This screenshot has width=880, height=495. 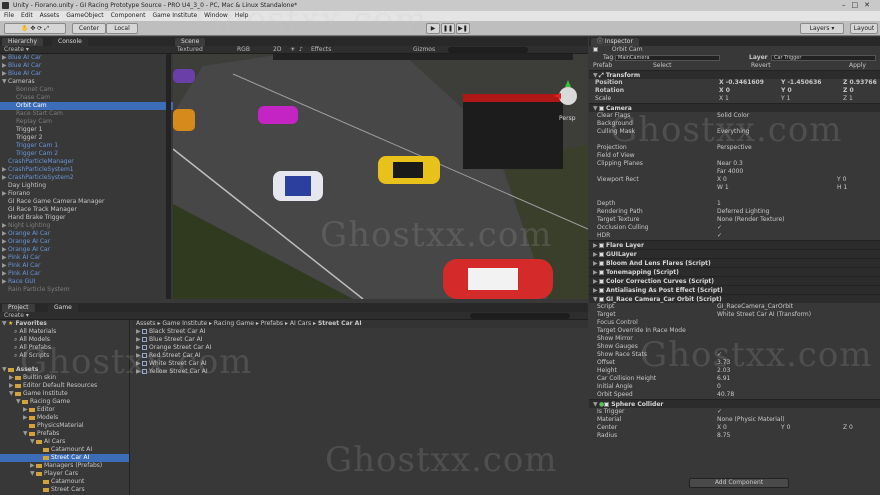 I want to click on property-value: 0, so click(x=719, y=387).